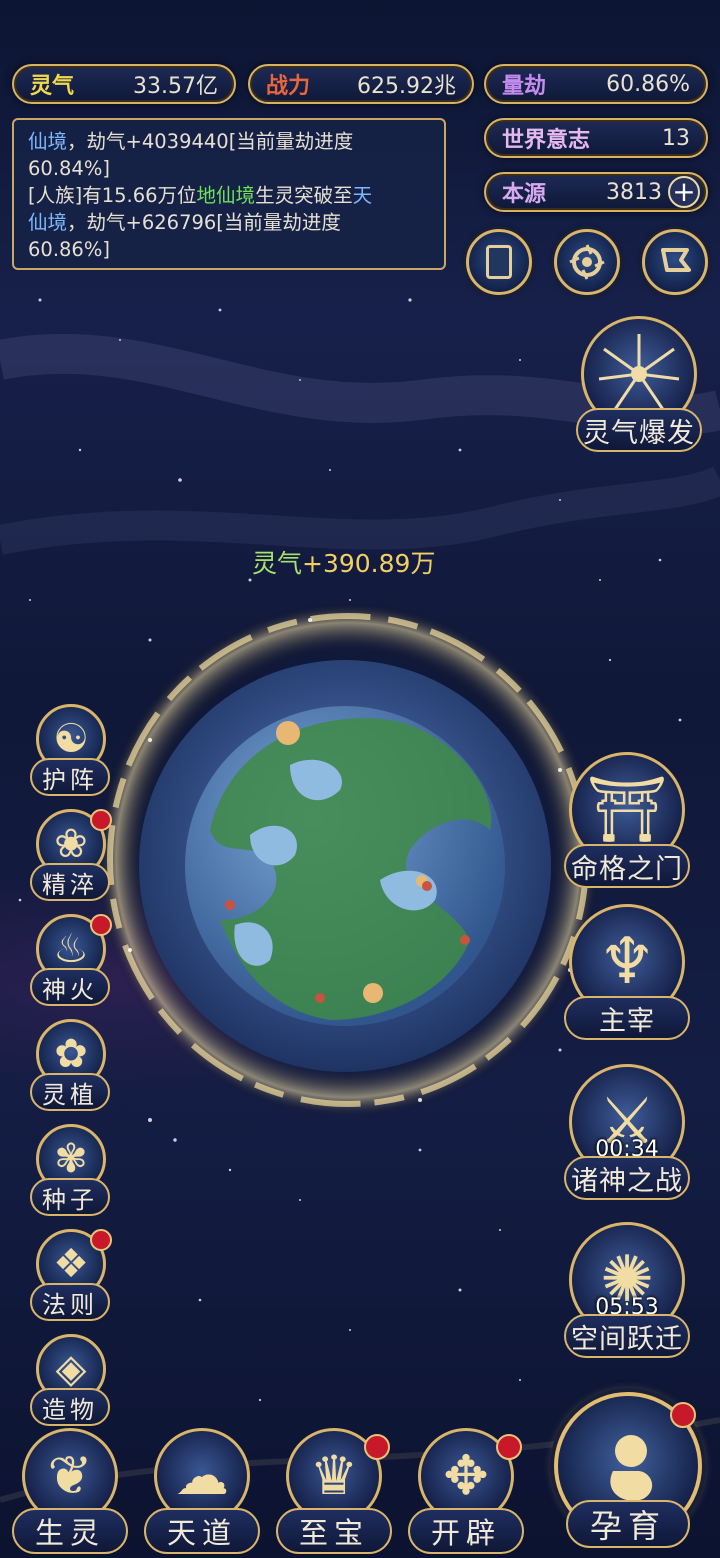 Image resolution: width=720 pixels, height=1558 pixels. What do you see at coordinates (71, 949) in the screenshot?
I see `fire-icon: ♨` at bounding box center [71, 949].